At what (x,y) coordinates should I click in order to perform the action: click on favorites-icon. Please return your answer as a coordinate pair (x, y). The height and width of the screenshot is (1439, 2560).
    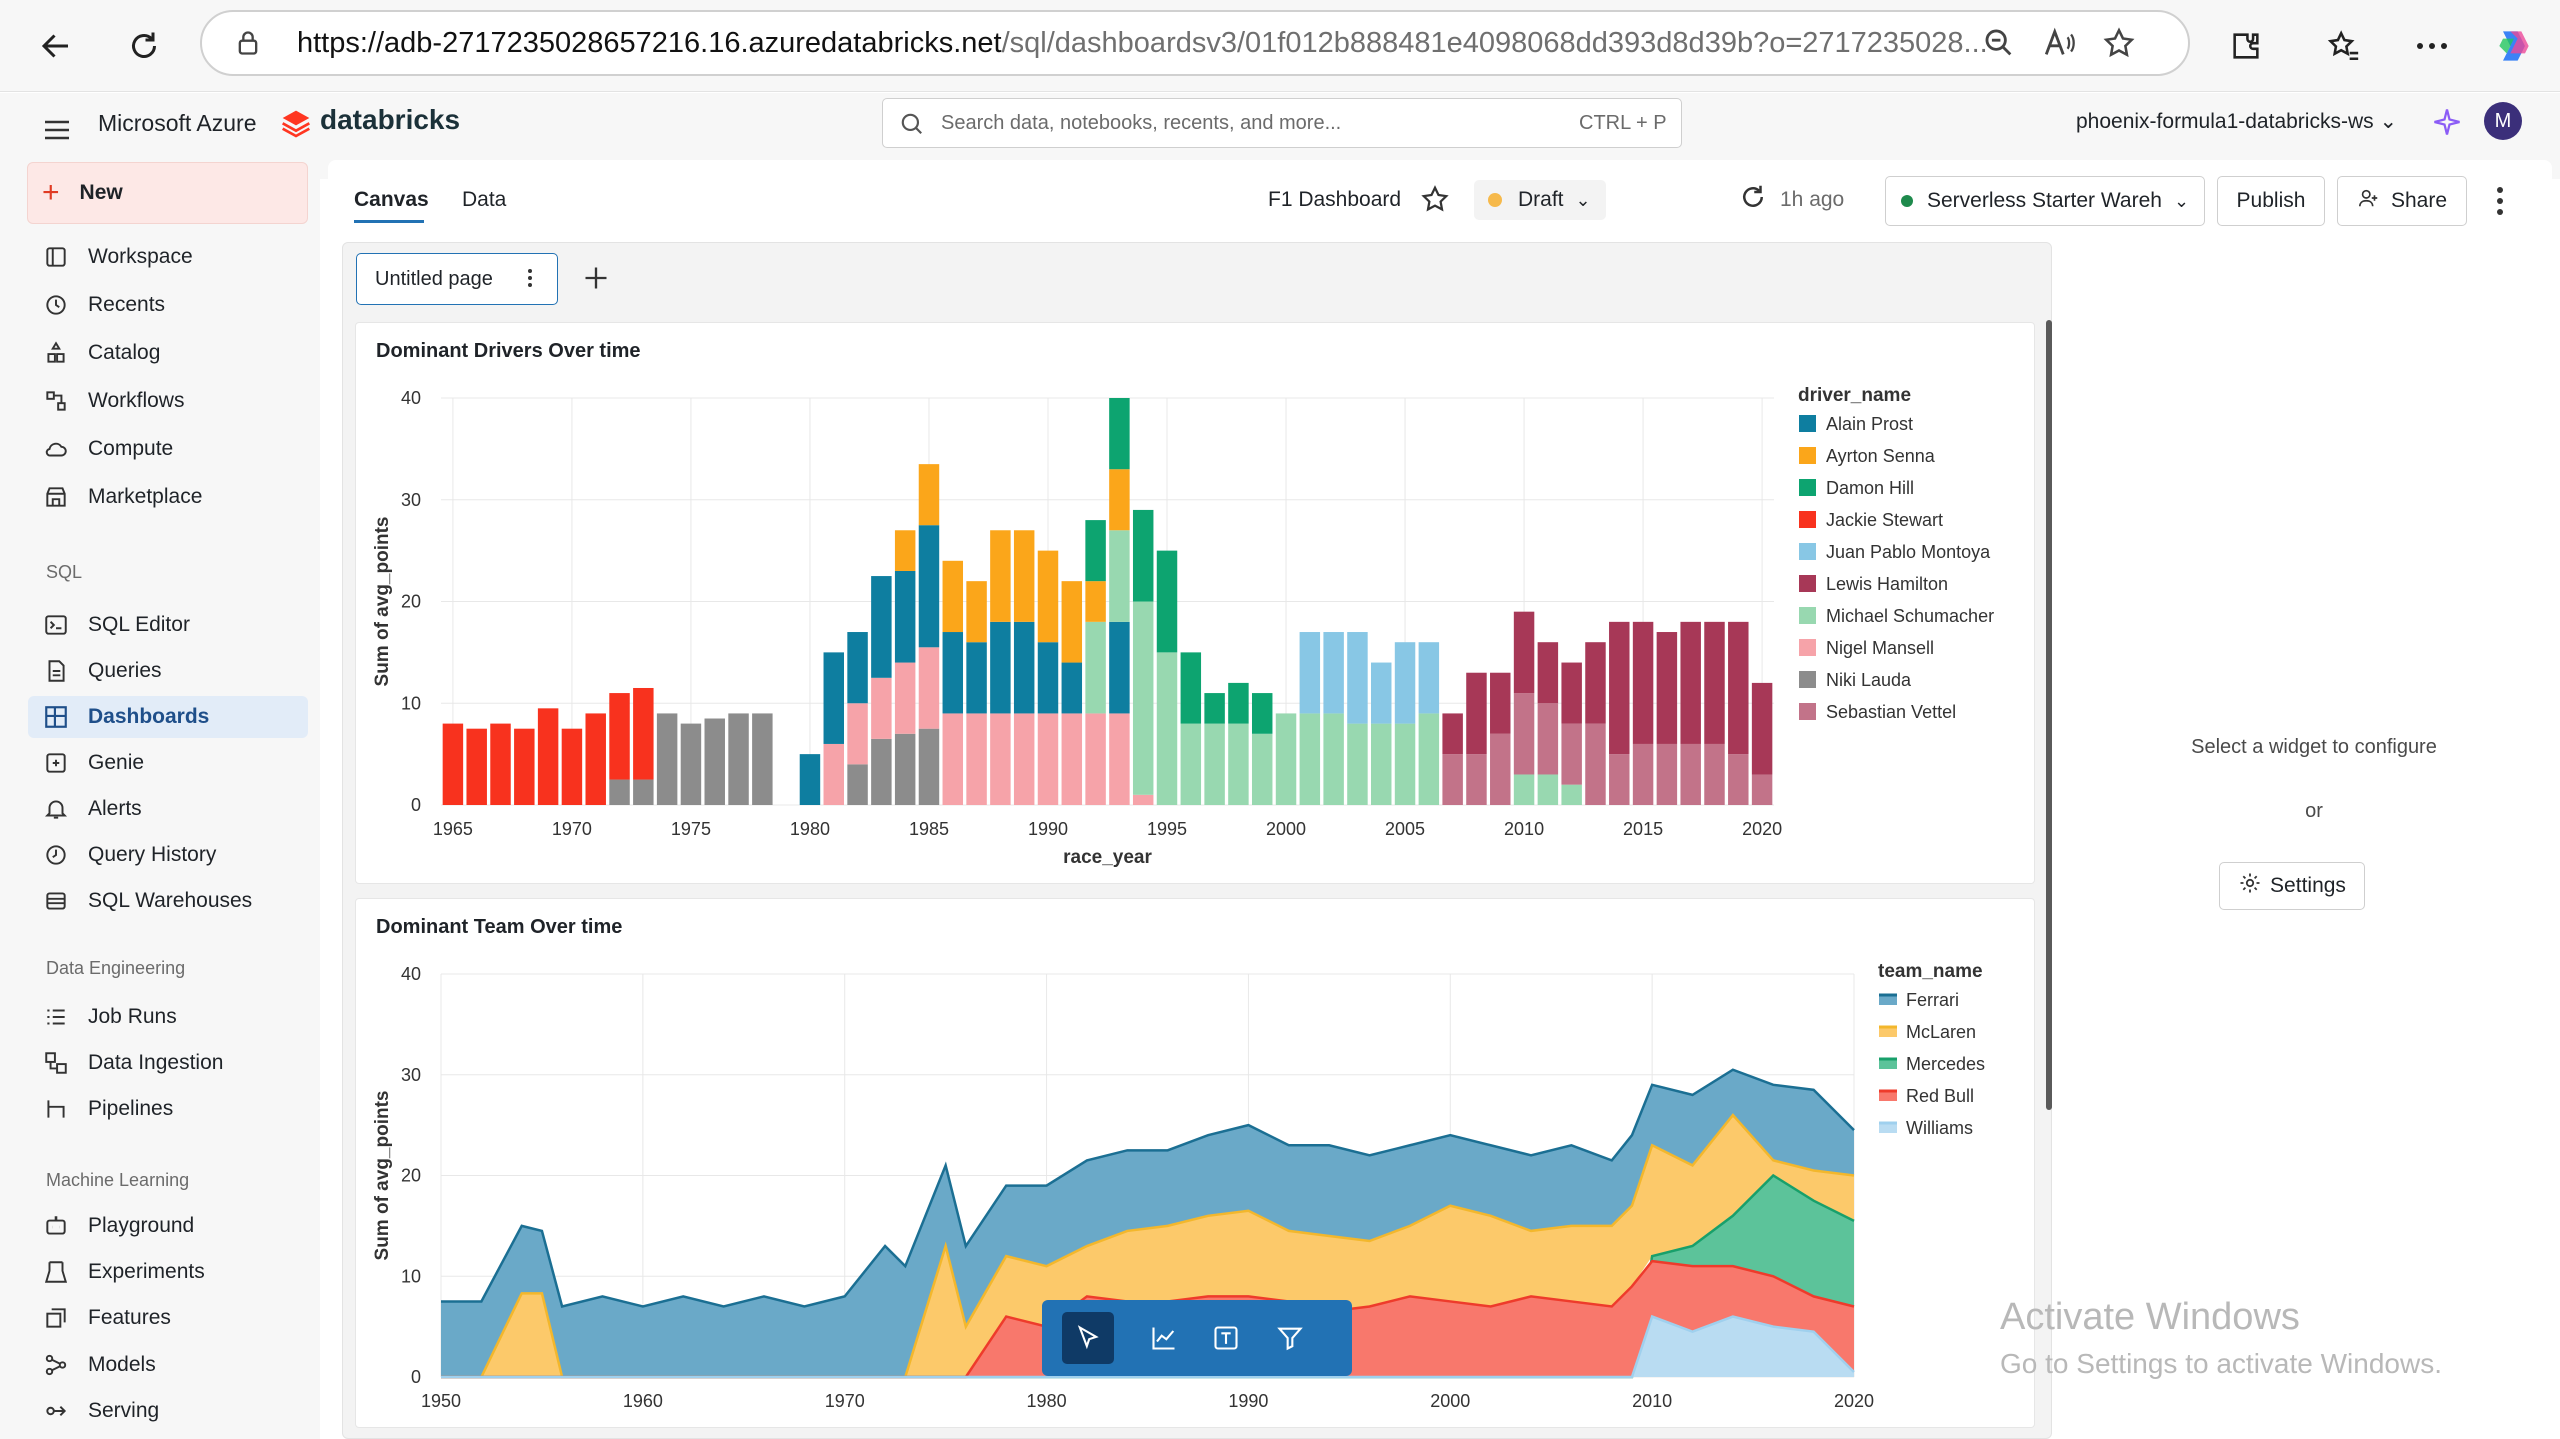
    Looking at the image, I should click on (2344, 46).